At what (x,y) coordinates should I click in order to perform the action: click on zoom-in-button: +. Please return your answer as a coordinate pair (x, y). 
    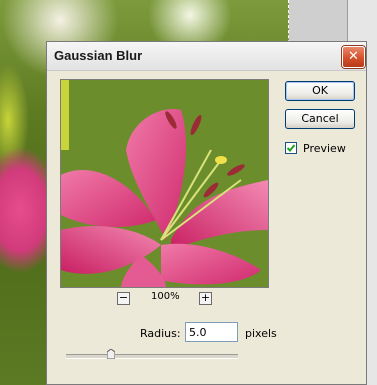
    Looking at the image, I should click on (205, 298).